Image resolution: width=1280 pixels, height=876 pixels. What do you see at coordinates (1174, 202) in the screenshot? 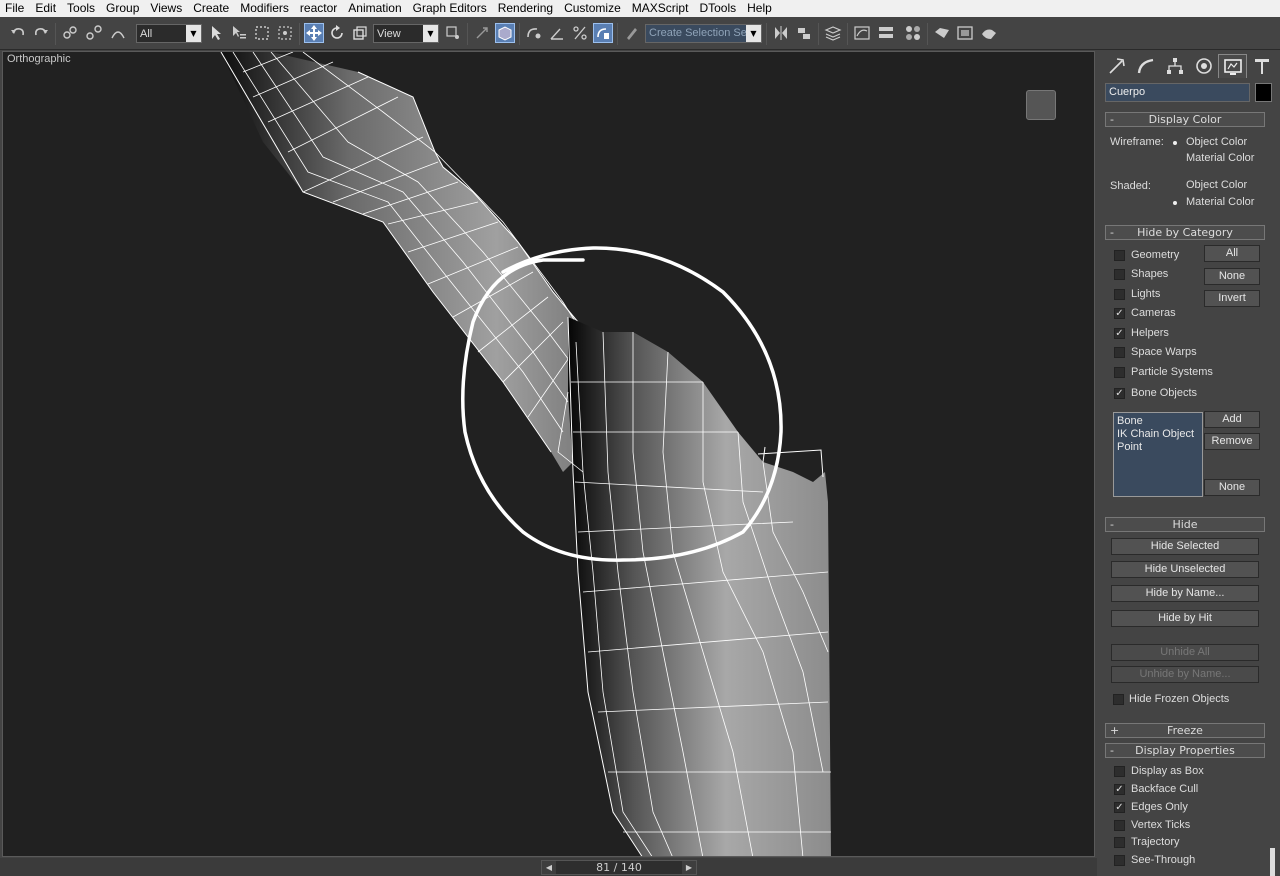
I see `shaded-material-color-radio` at bounding box center [1174, 202].